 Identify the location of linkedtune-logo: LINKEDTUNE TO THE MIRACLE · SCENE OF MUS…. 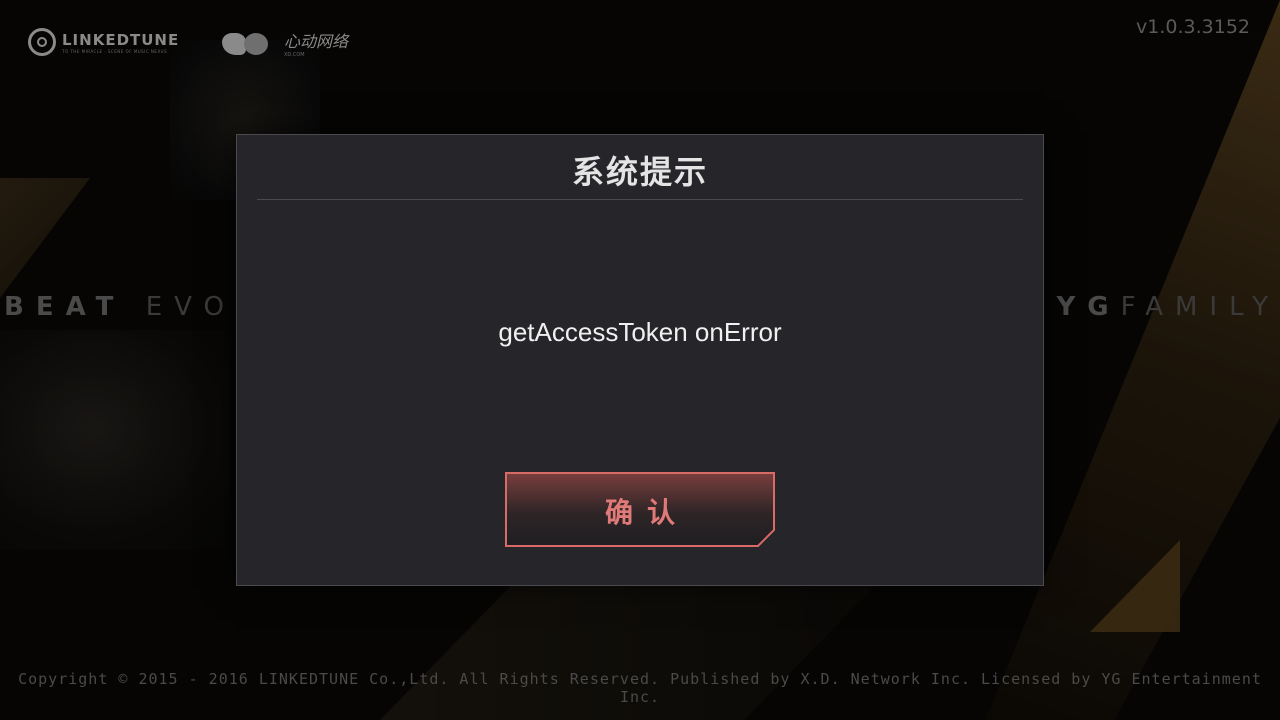
(103, 42).